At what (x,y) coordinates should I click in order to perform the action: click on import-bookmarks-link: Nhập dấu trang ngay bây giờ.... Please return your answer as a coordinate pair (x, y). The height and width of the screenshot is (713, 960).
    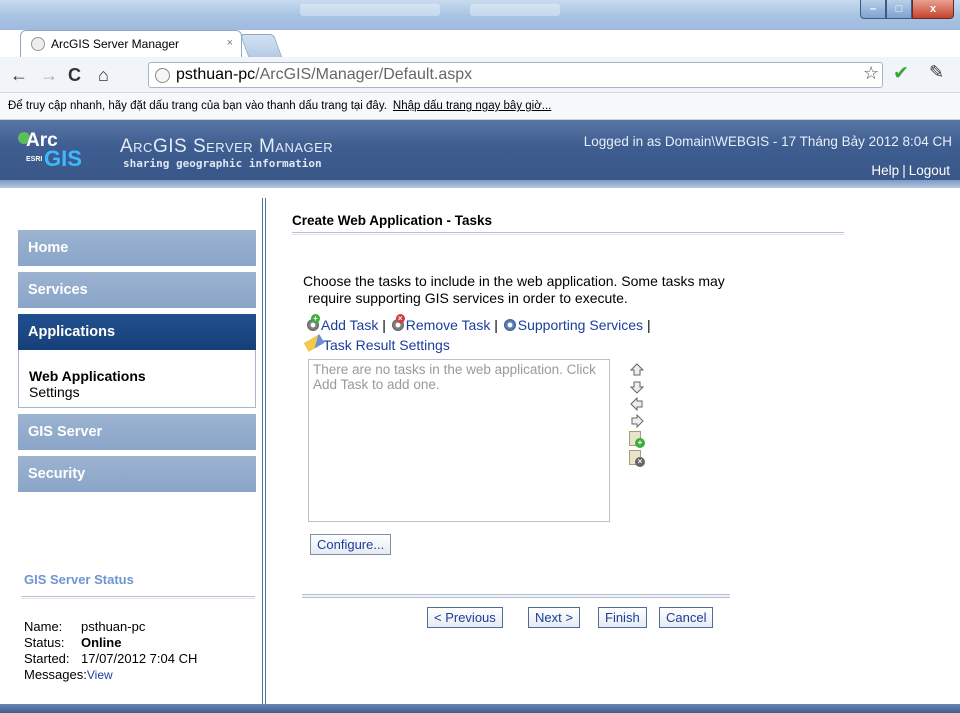
    Looking at the image, I should click on (472, 106).